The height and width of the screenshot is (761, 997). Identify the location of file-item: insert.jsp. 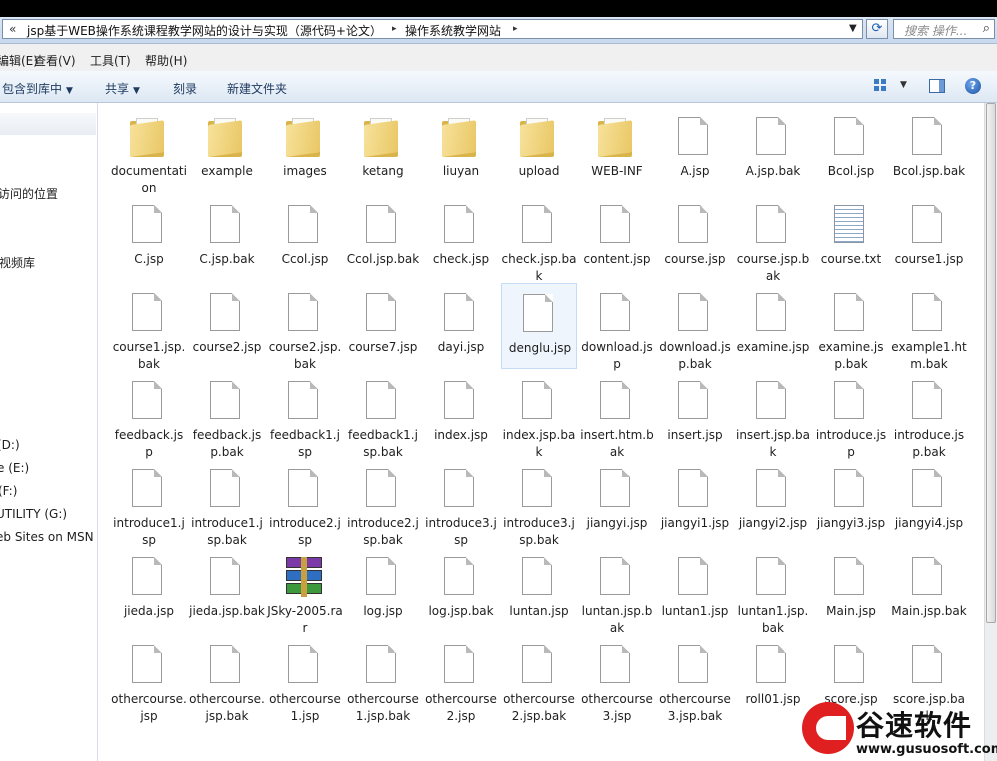
(695, 414).